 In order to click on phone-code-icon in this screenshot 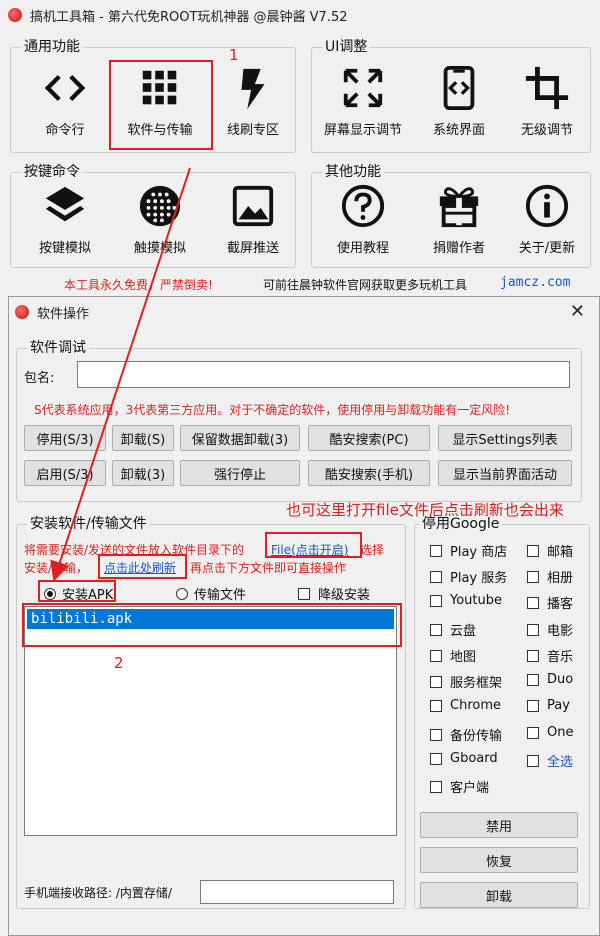, I will do `click(459, 88)`.